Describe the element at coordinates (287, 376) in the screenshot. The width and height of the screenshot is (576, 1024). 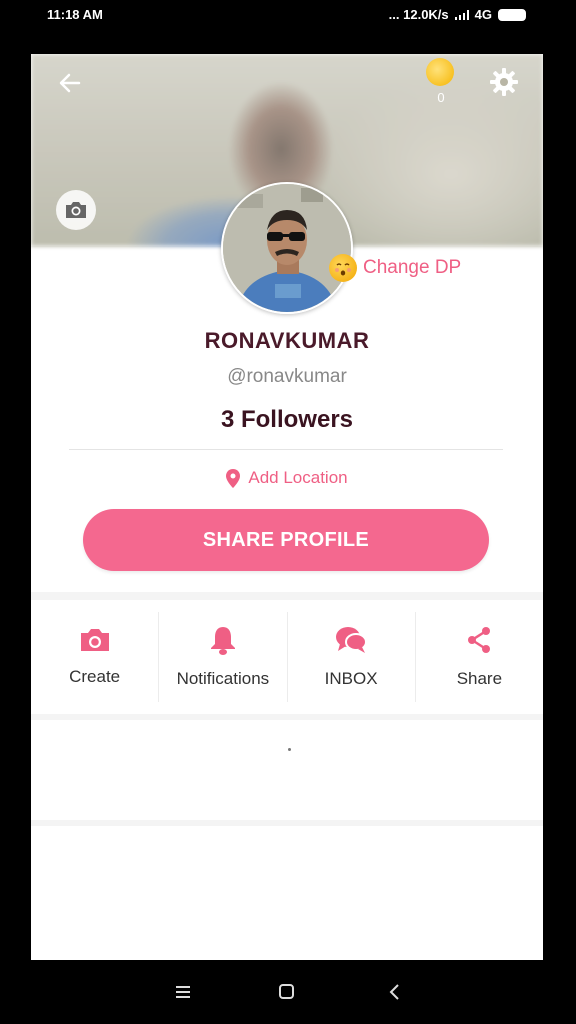
I see `profile-handle: @ronavkumar` at that location.